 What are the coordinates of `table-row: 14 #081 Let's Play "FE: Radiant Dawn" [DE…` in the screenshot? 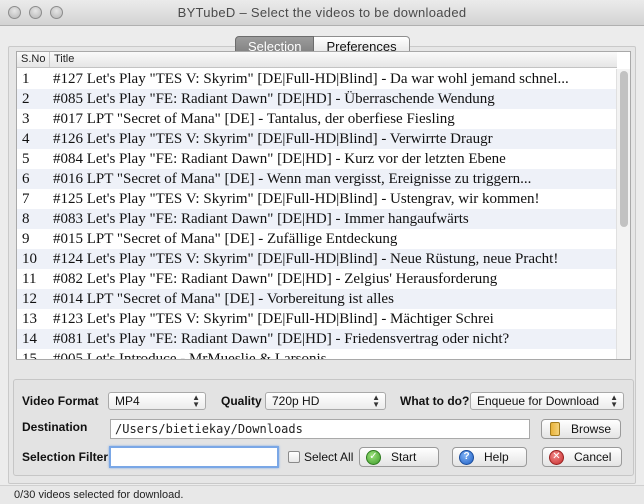 It's located at (317, 339).